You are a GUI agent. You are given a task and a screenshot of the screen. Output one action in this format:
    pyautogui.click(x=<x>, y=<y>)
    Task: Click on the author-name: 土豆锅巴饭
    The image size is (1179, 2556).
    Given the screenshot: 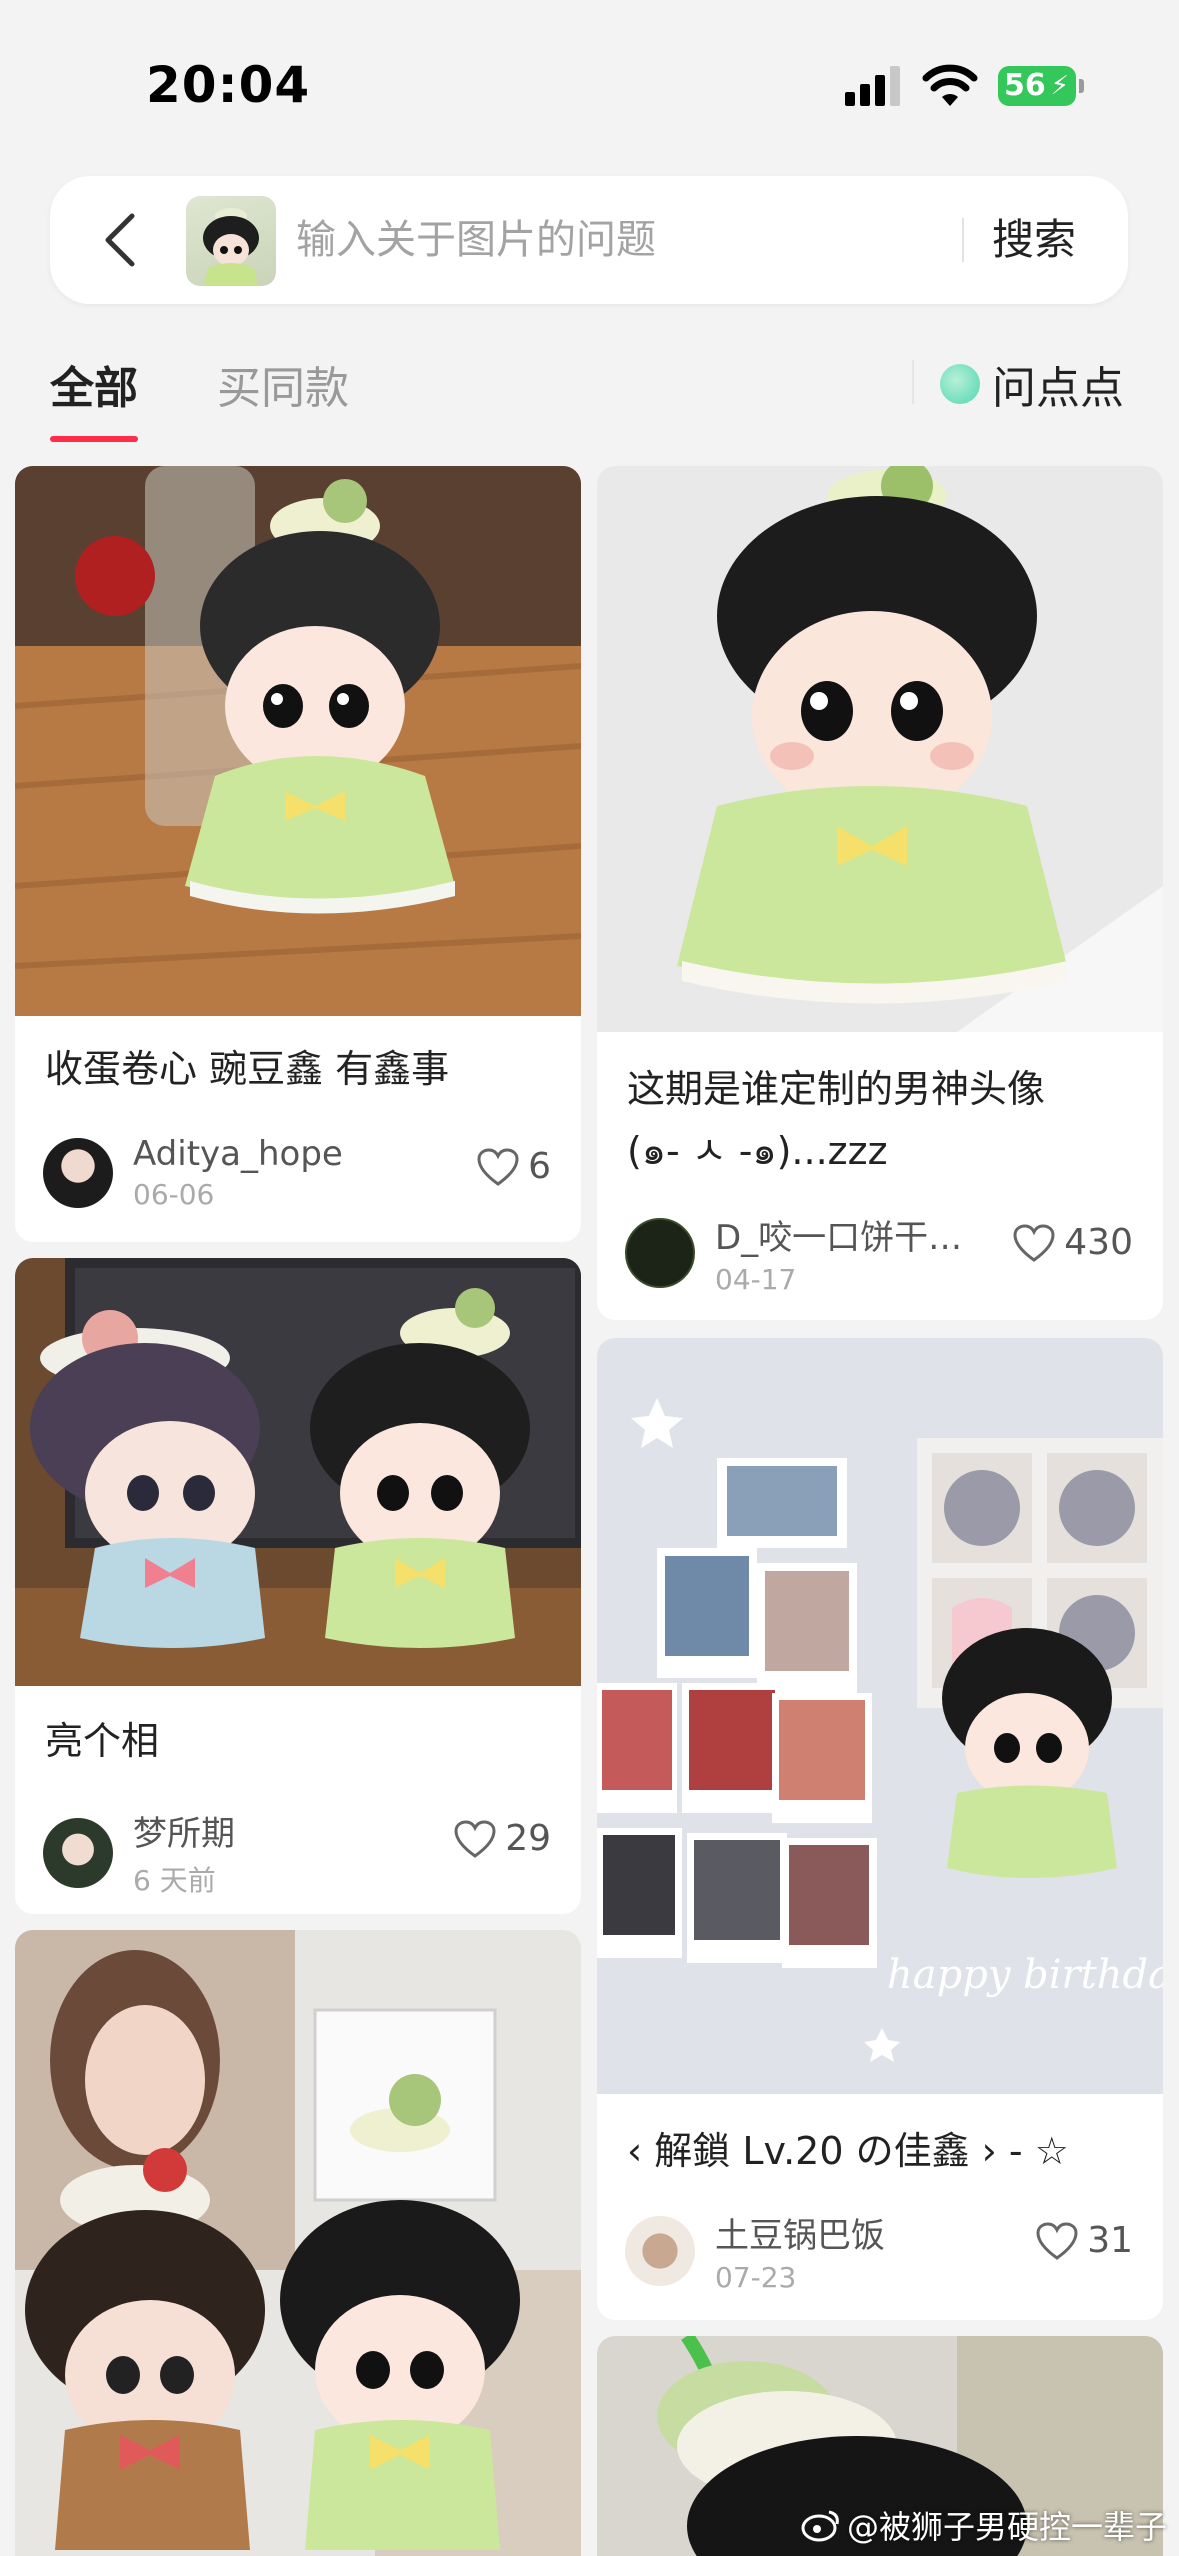 What is the action you would take?
    pyautogui.click(x=800, y=2236)
    